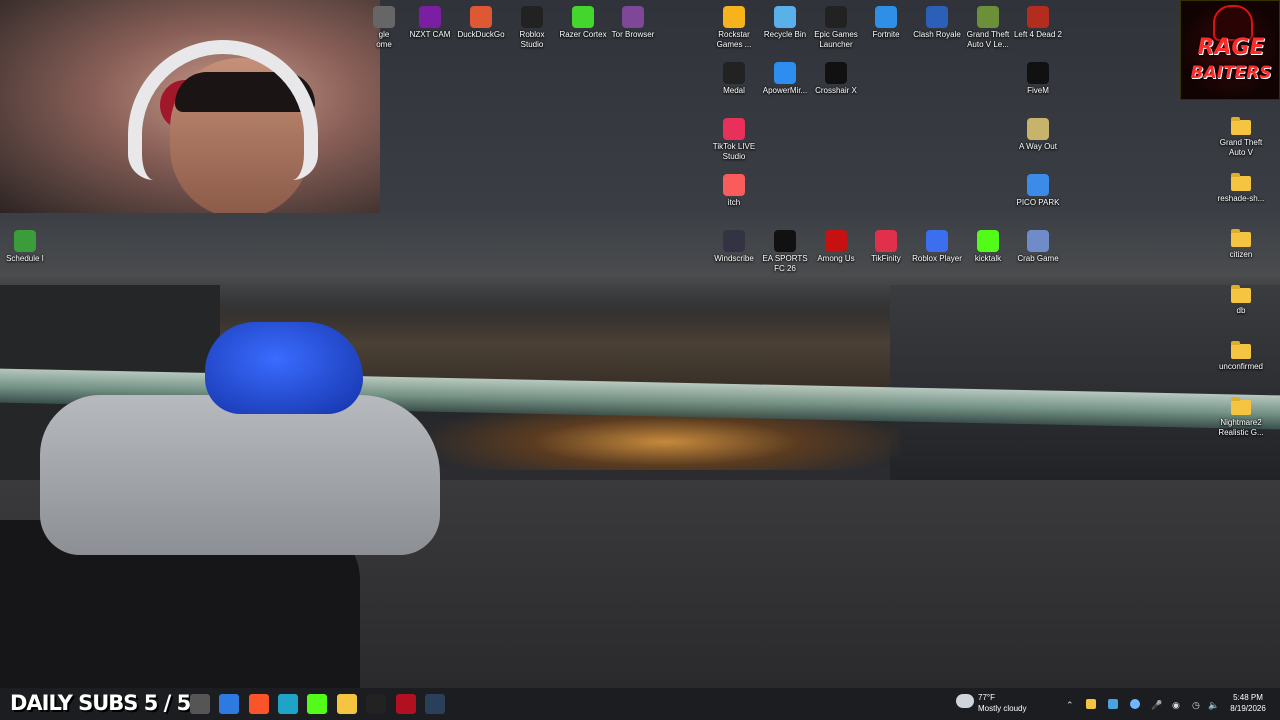 The image size is (1280, 720). Describe the element at coordinates (229, 704) in the screenshot. I see `app-icon` at that location.